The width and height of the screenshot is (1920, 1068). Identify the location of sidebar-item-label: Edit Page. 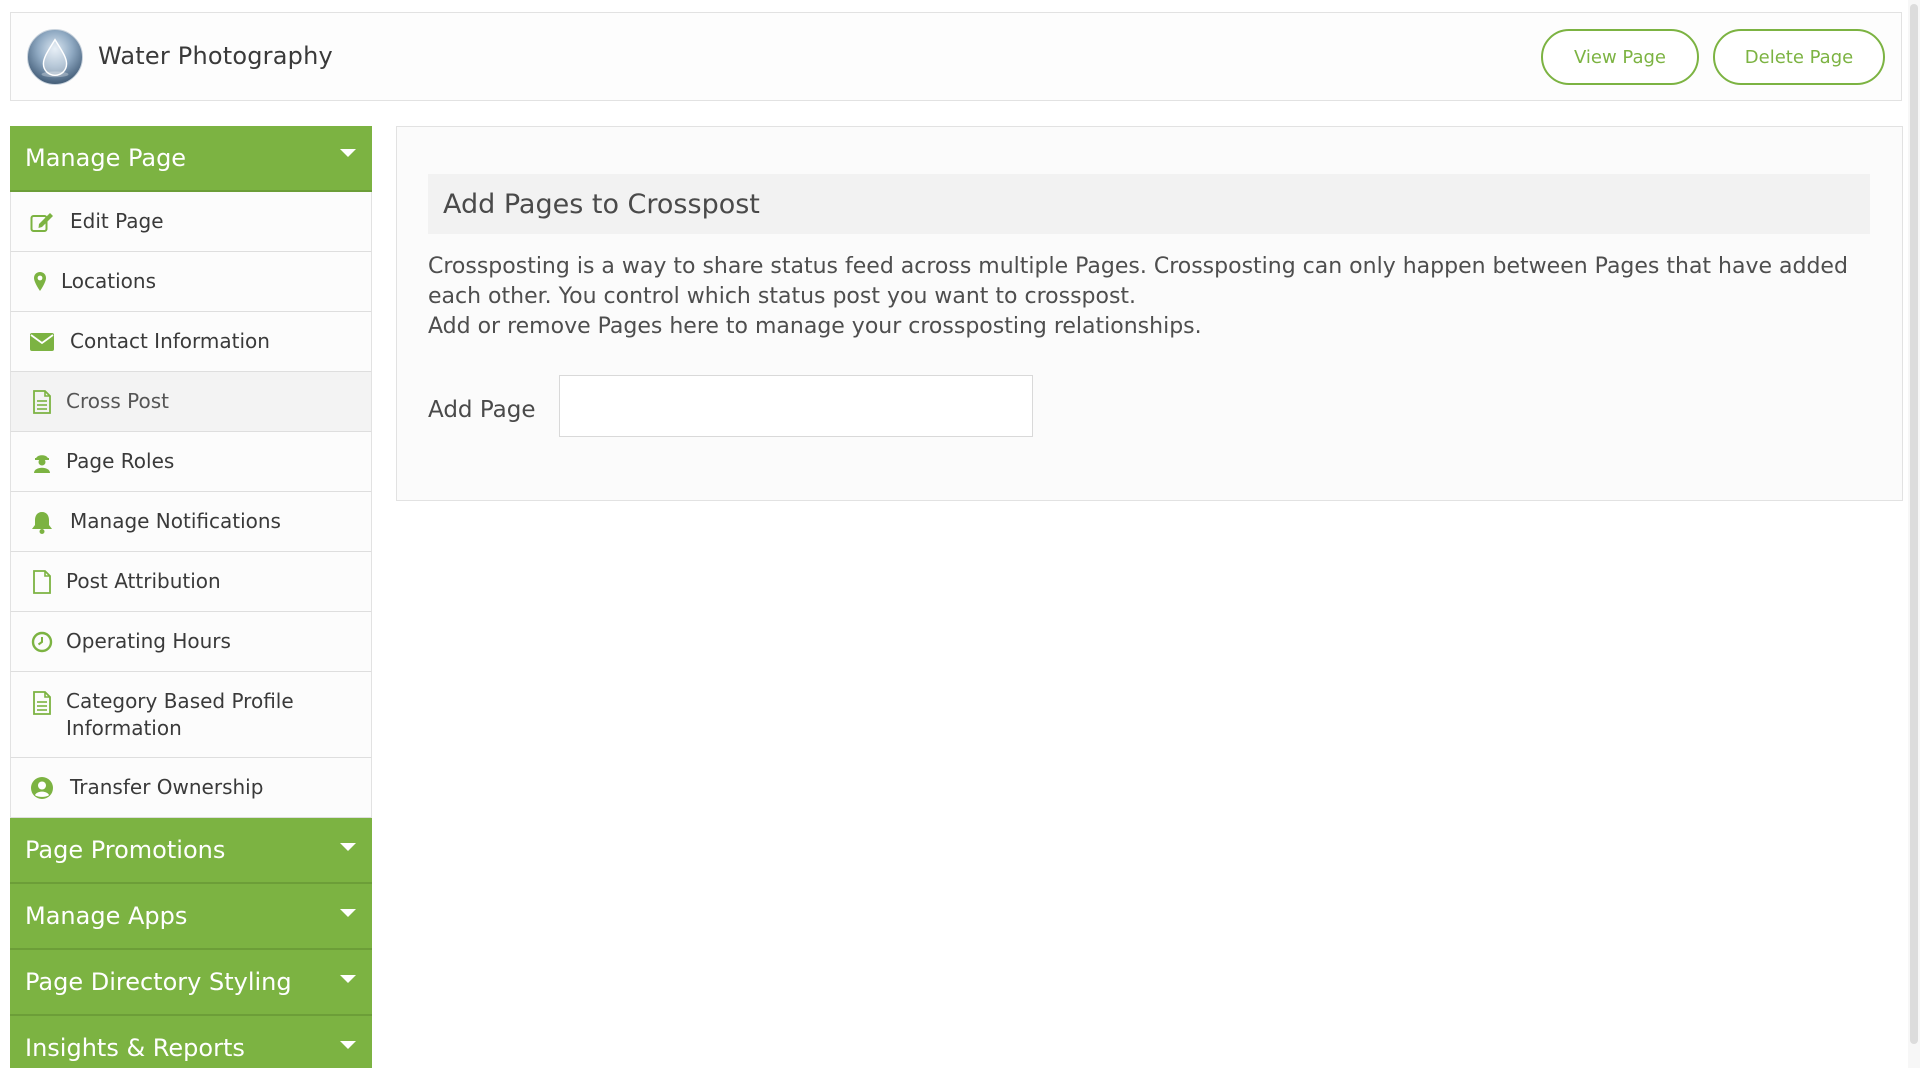
(117, 221).